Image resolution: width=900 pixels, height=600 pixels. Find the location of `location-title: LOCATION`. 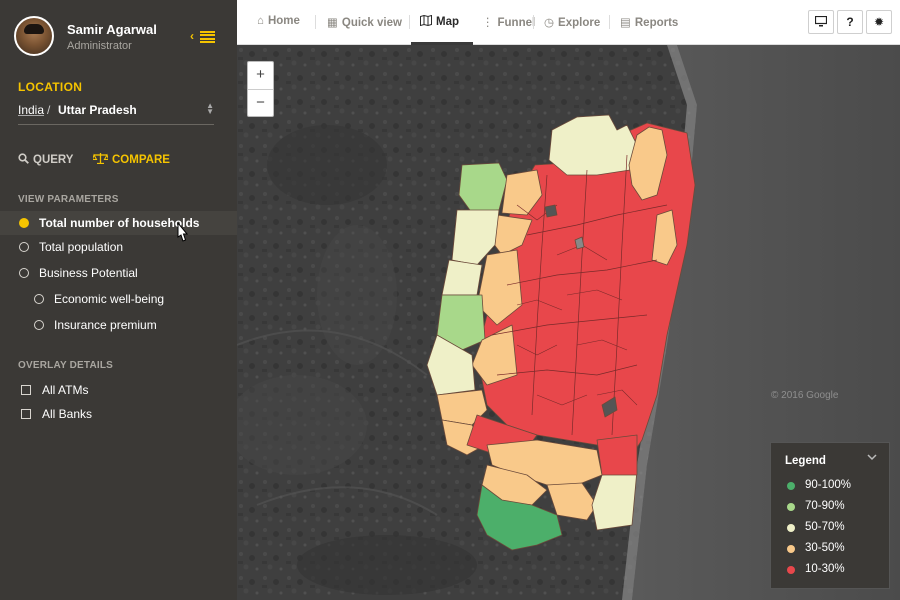

location-title: LOCATION is located at coordinates (50, 87).